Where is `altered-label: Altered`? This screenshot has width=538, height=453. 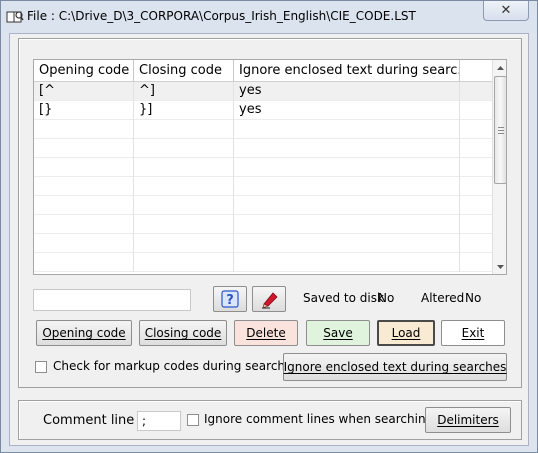 altered-label: Altered is located at coordinates (443, 298).